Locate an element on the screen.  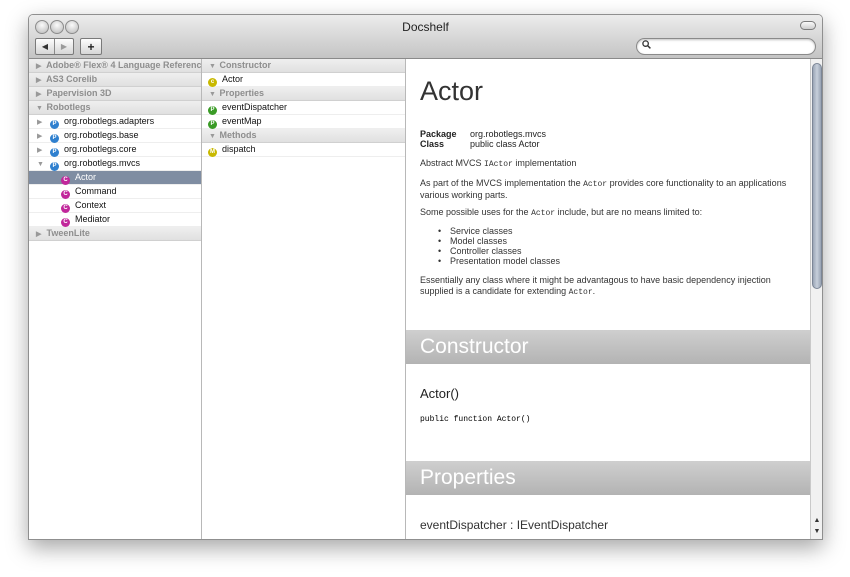
library-group: ▶ Adobe® Flex® 4 Language Reference is located at coordinates (115, 66).